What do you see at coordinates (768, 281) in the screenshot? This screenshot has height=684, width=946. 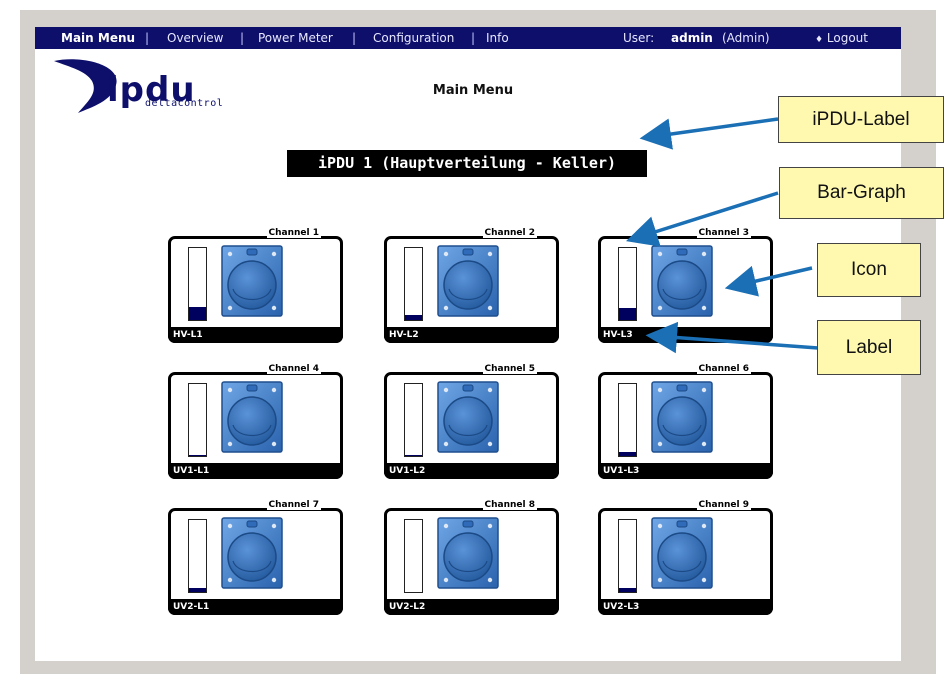 I see `arrow-icon` at bounding box center [768, 281].